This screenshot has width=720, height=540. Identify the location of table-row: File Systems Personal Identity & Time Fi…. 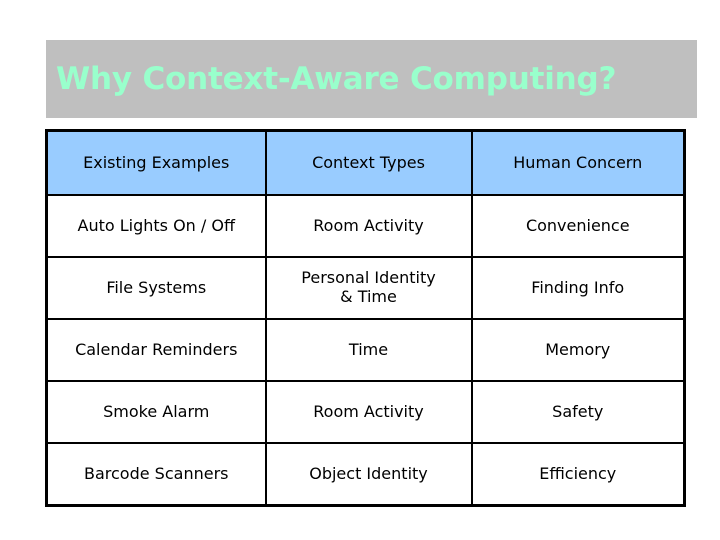
(365, 288).